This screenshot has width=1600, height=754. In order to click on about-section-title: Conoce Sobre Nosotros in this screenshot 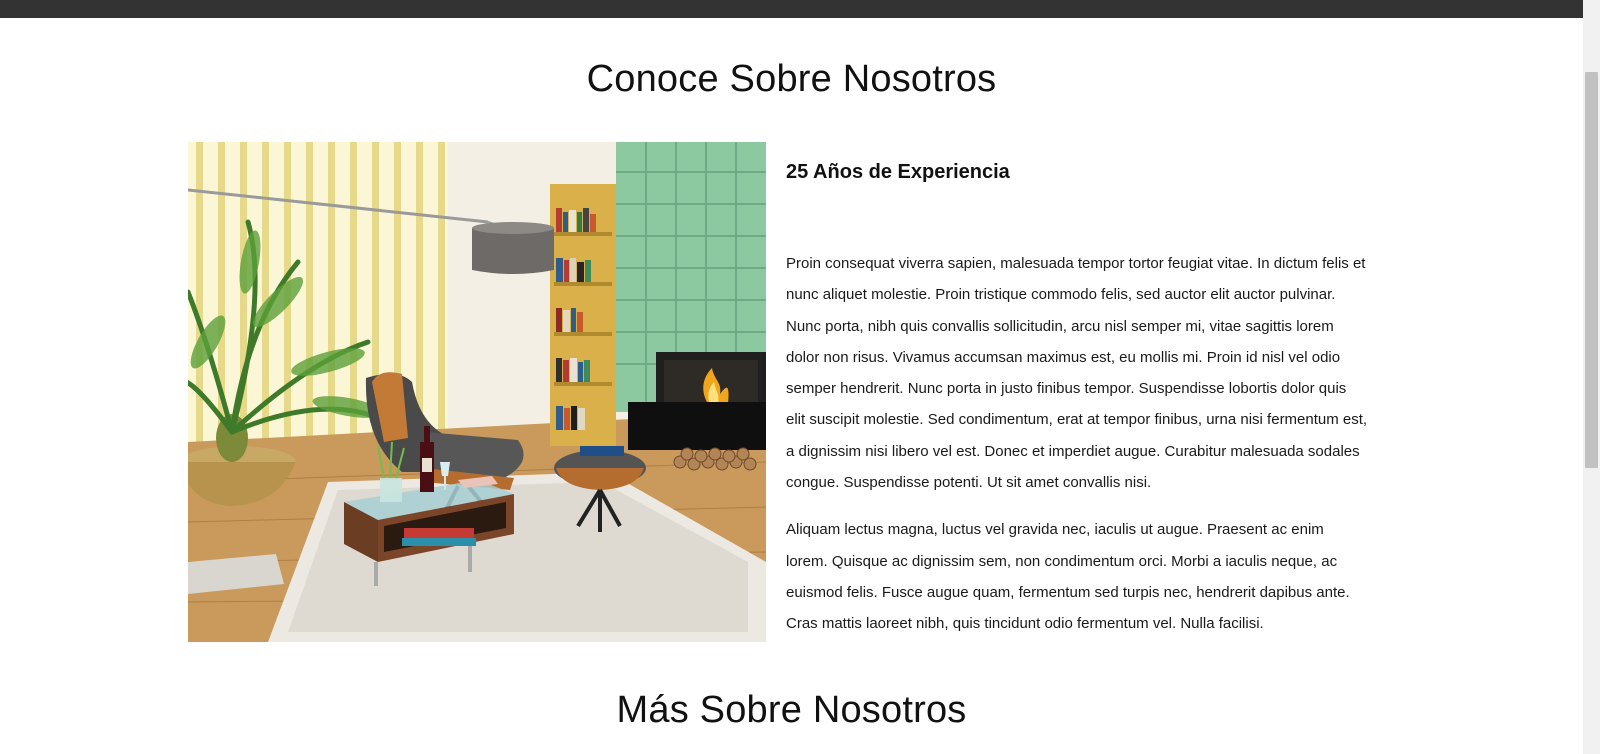, I will do `click(791, 79)`.